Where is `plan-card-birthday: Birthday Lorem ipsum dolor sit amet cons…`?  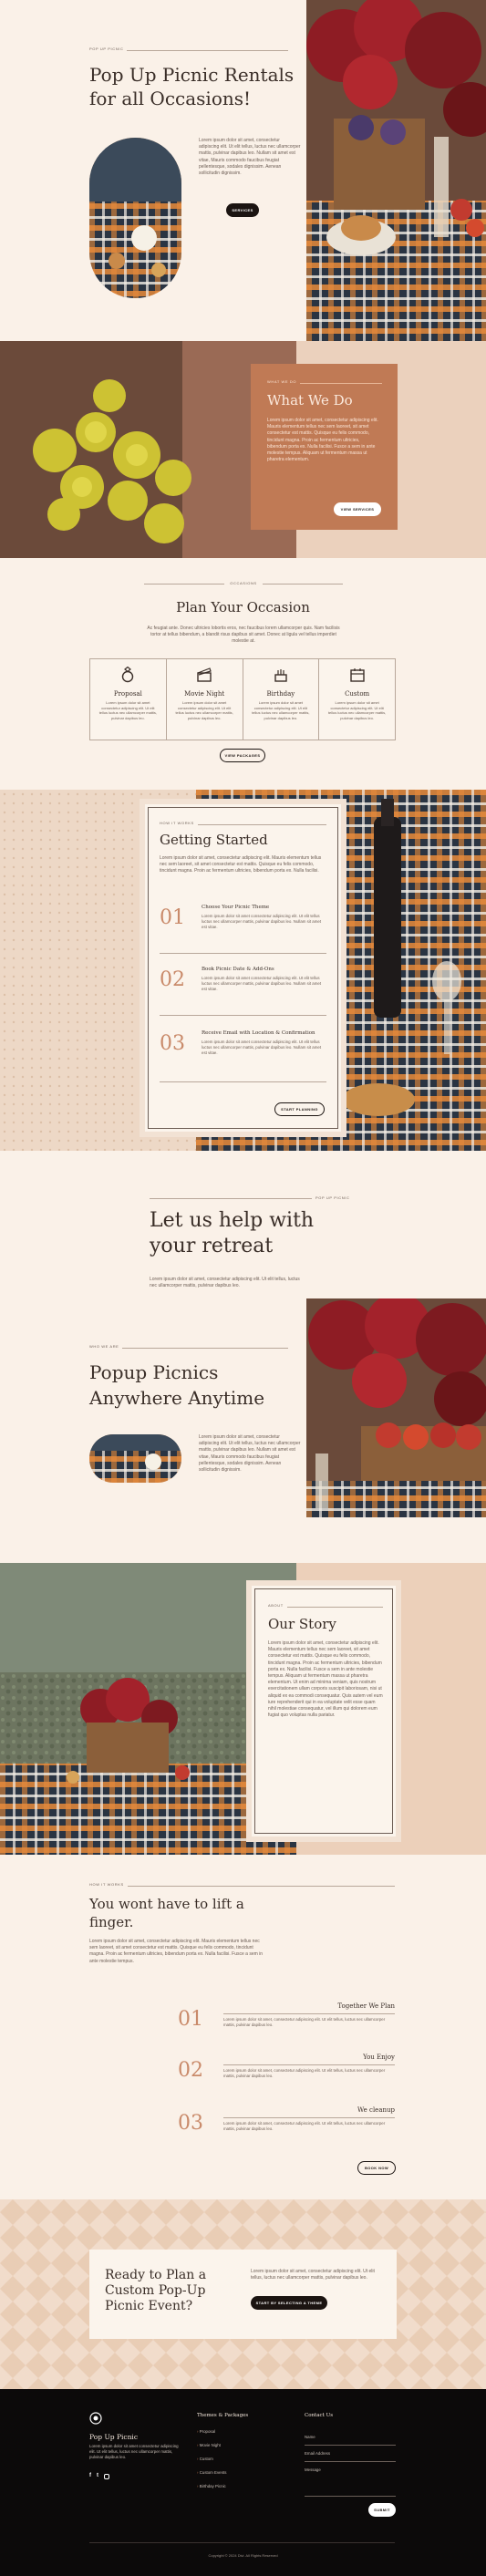
plan-card-birthday: Birthday Lorem ipsum dolor sit amet cons… is located at coordinates (281, 699).